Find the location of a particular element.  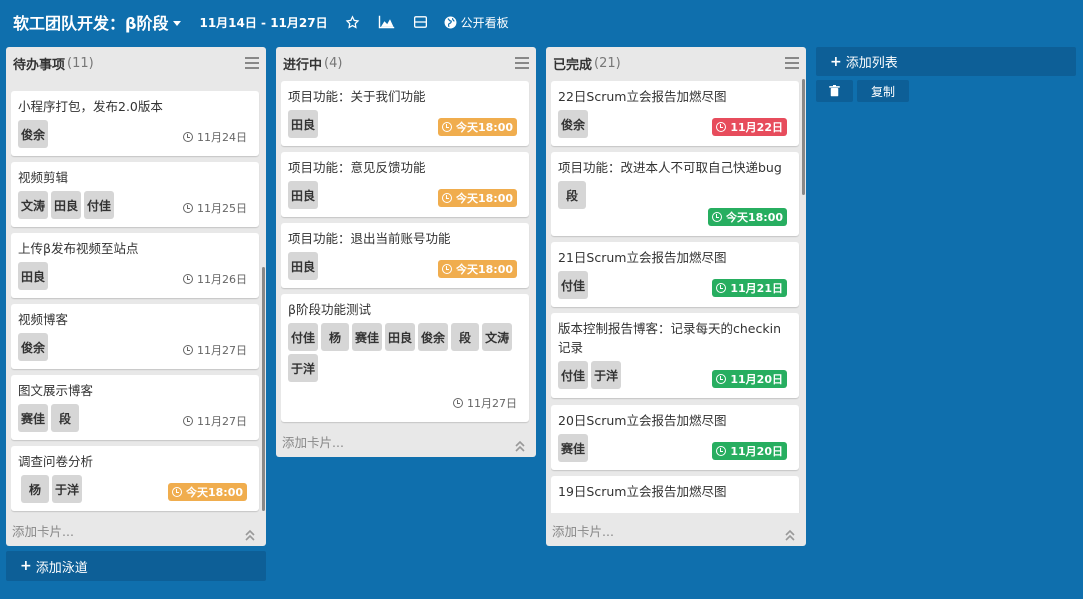

card: 小程序打包，发布2.0版本 俊余 11月24日 is located at coordinates (135, 123).